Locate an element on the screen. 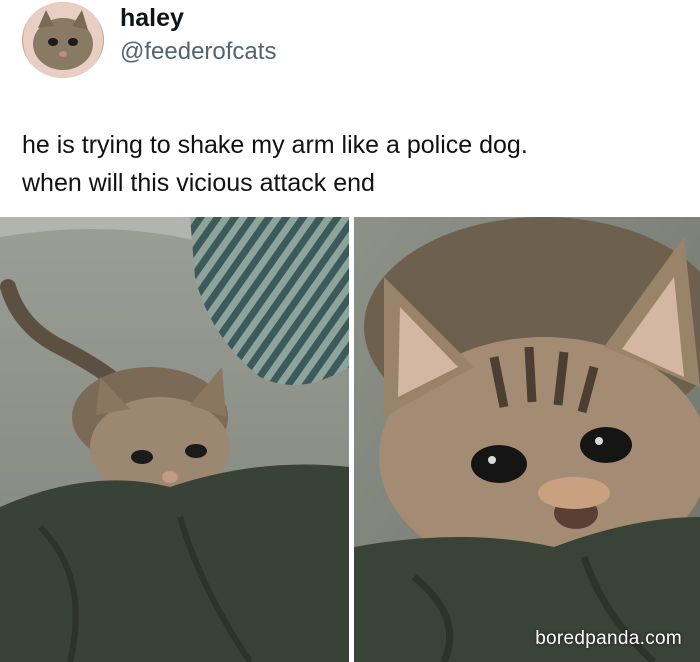 The height and width of the screenshot is (662, 700). tweet-line: when will this vicious attack end is located at coordinates (198, 183).